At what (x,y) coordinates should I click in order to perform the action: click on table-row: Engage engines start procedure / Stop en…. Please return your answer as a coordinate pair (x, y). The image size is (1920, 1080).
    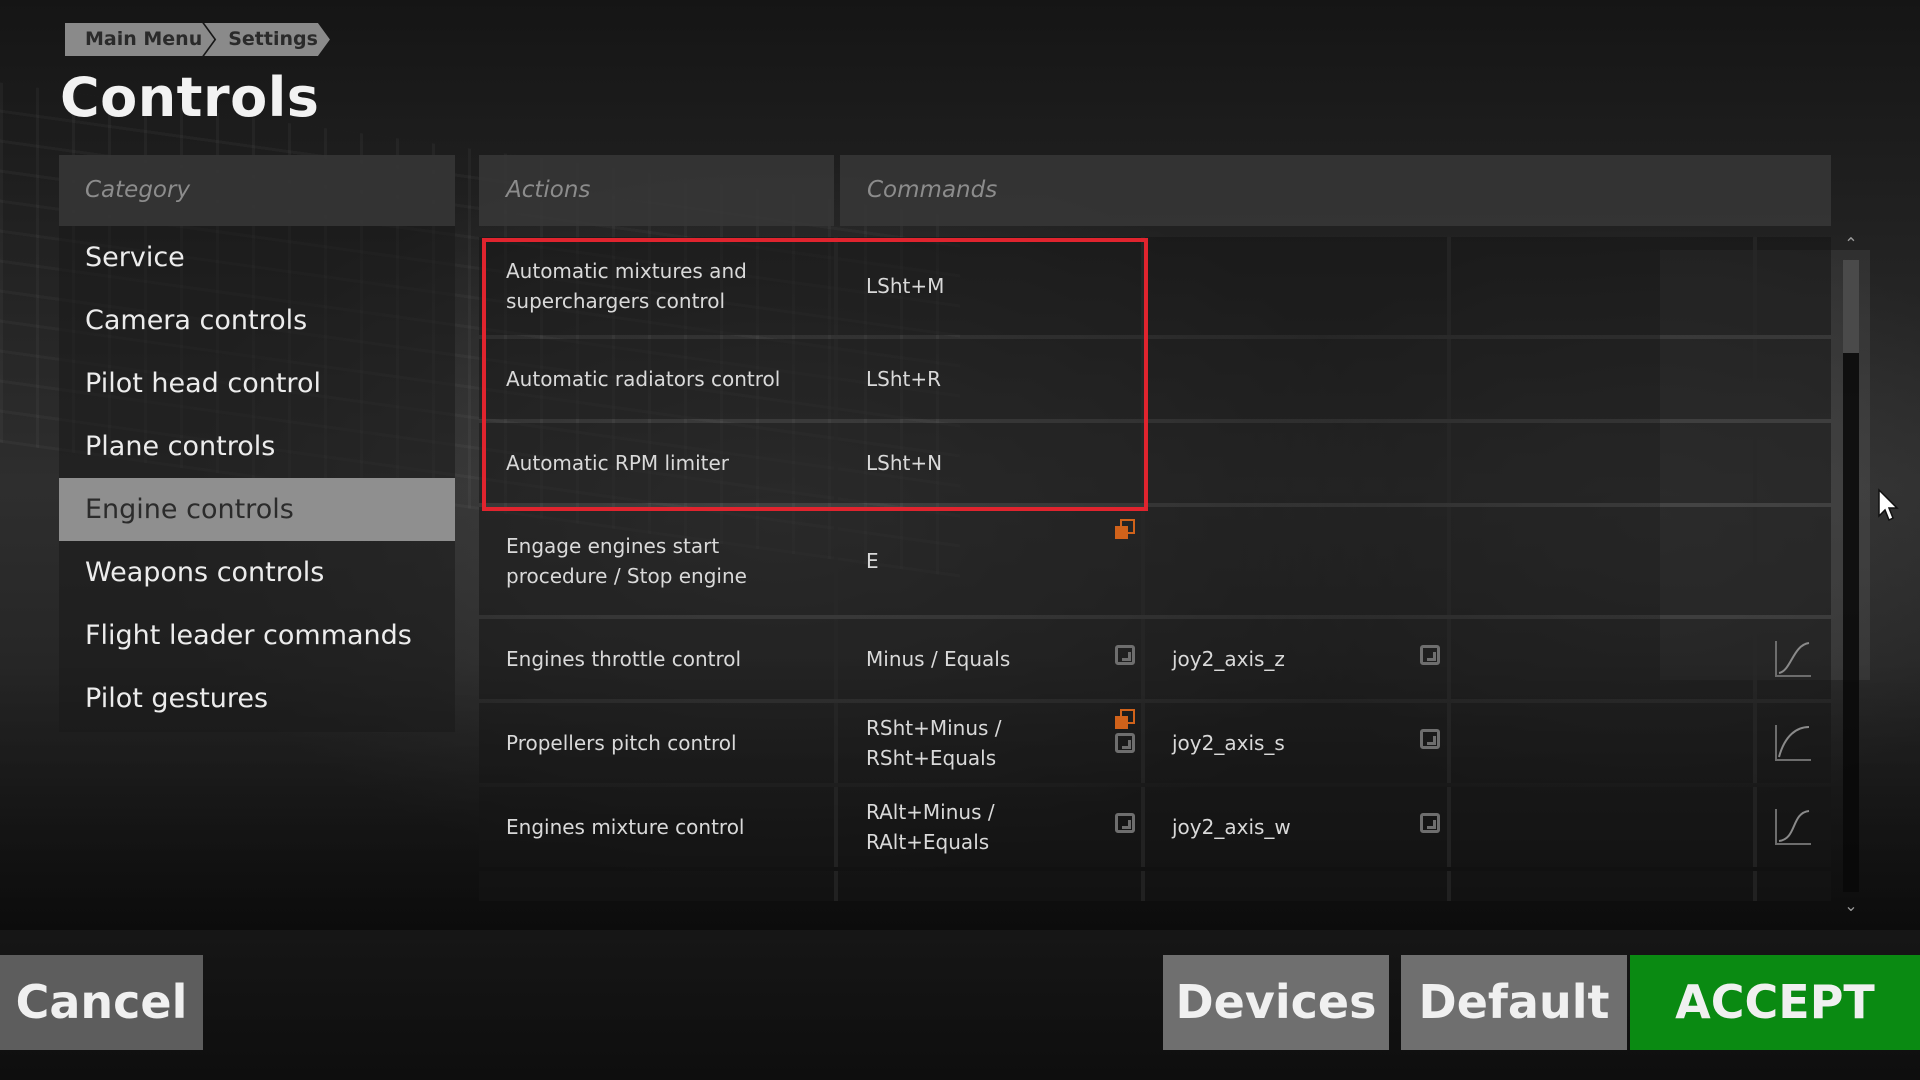
    Looking at the image, I should click on (1155, 561).